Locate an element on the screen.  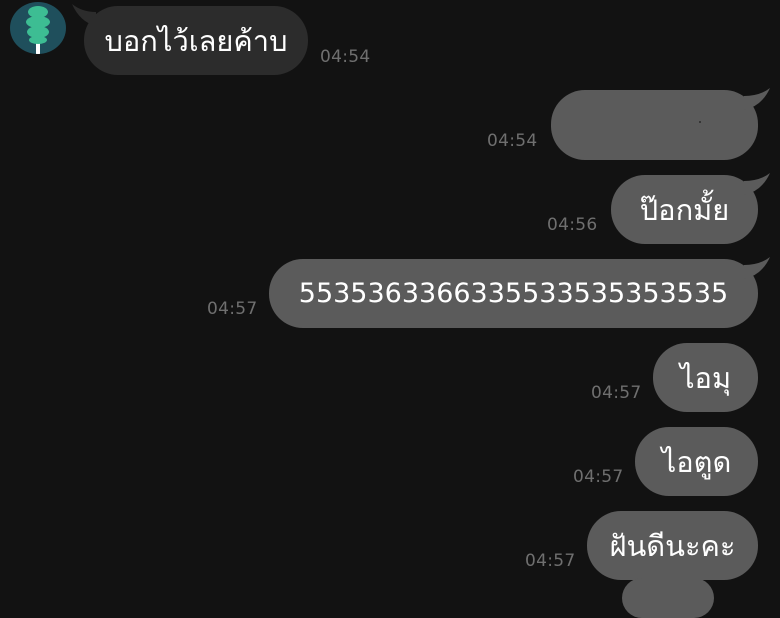
message-bubble-incoming: บอกไว้เลยค้าบ is located at coordinates (196, 40).